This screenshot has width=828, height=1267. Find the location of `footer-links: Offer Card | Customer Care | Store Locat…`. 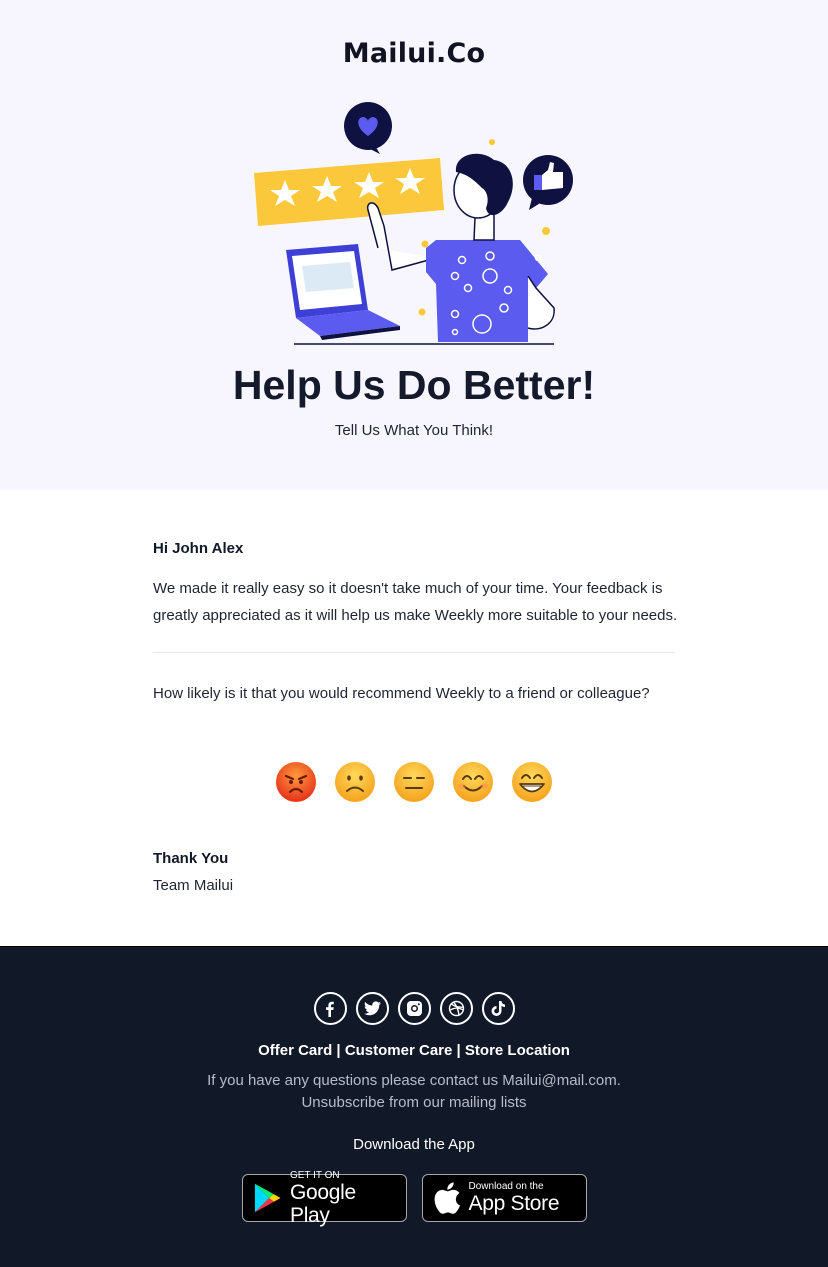

footer-links: Offer Card | Customer Care | Store Locat… is located at coordinates (414, 1050).